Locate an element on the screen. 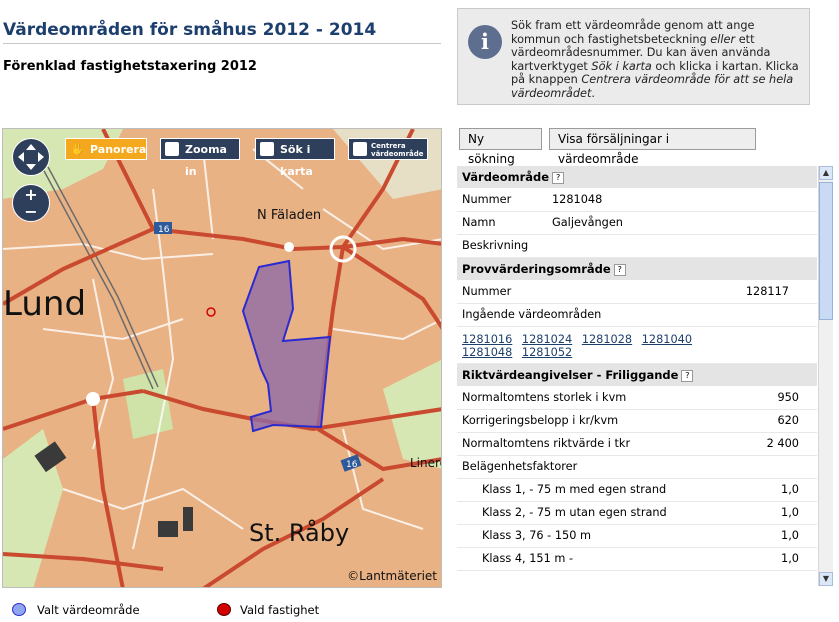 The width and height of the screenshot is (839, 622). hand-icon: ✋ is located at coordinates (77, 149).